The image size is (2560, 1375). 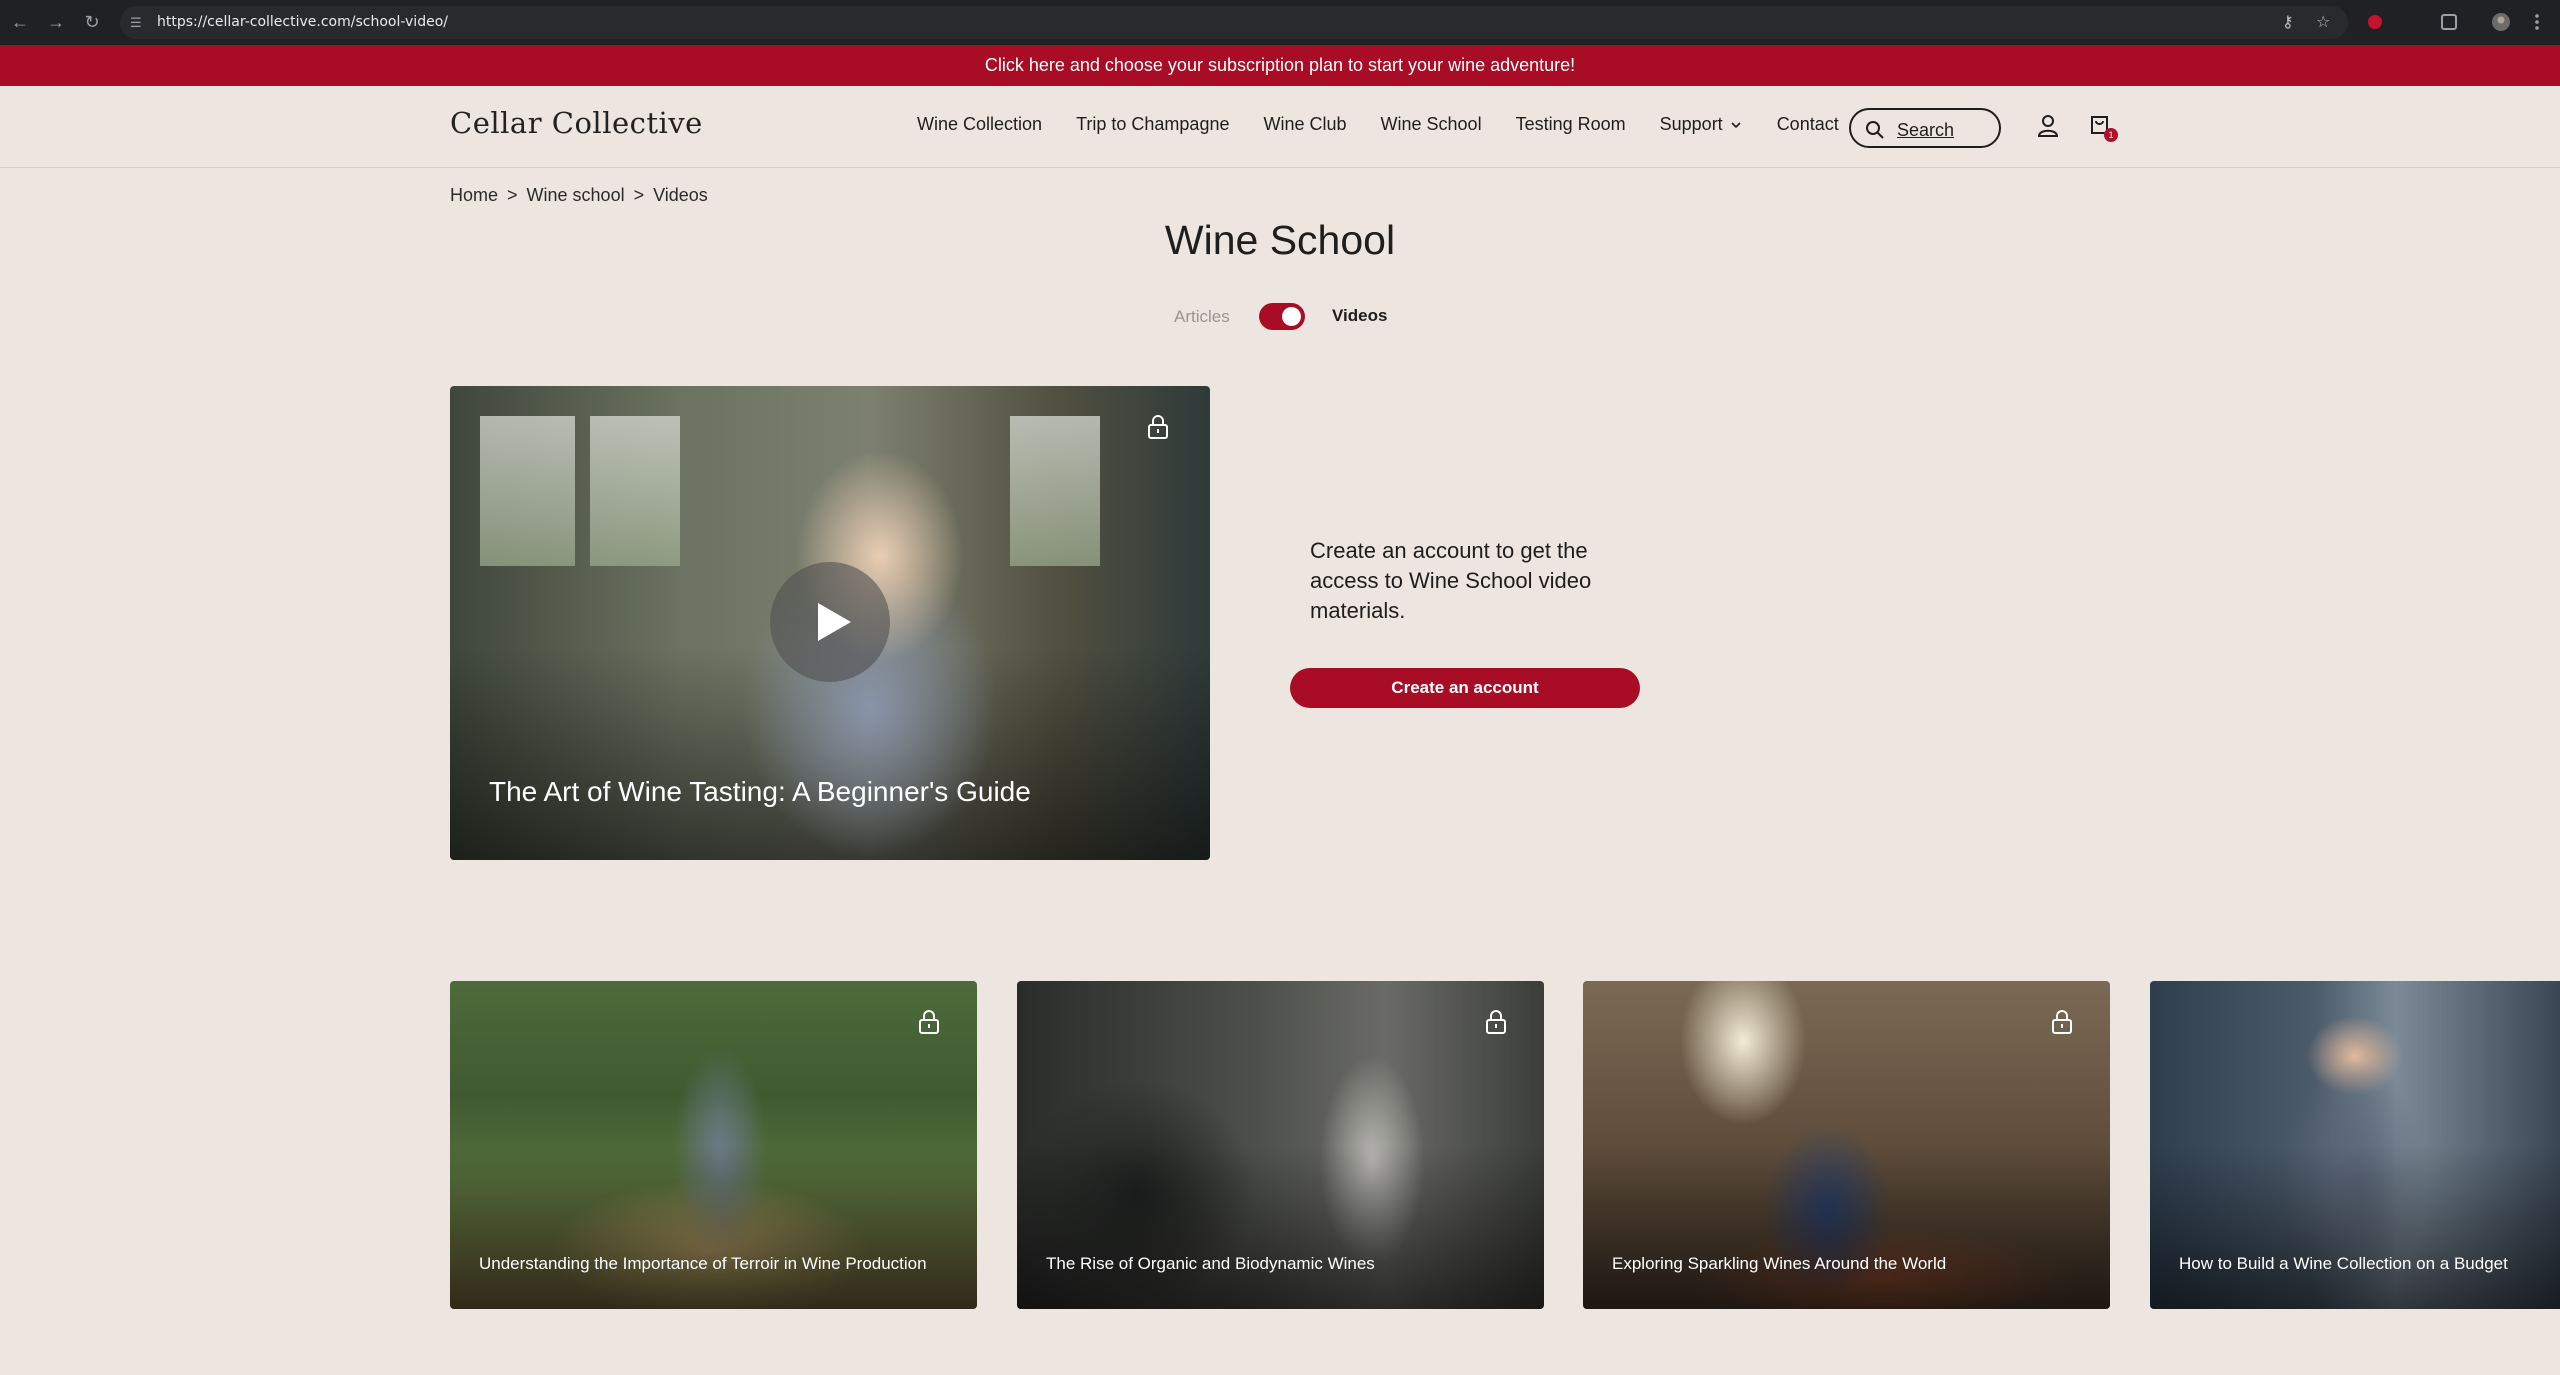 What do you see at coordinates (834, 622) in the screenshot?
I see `play-icon` at bounding box center [834, 622].